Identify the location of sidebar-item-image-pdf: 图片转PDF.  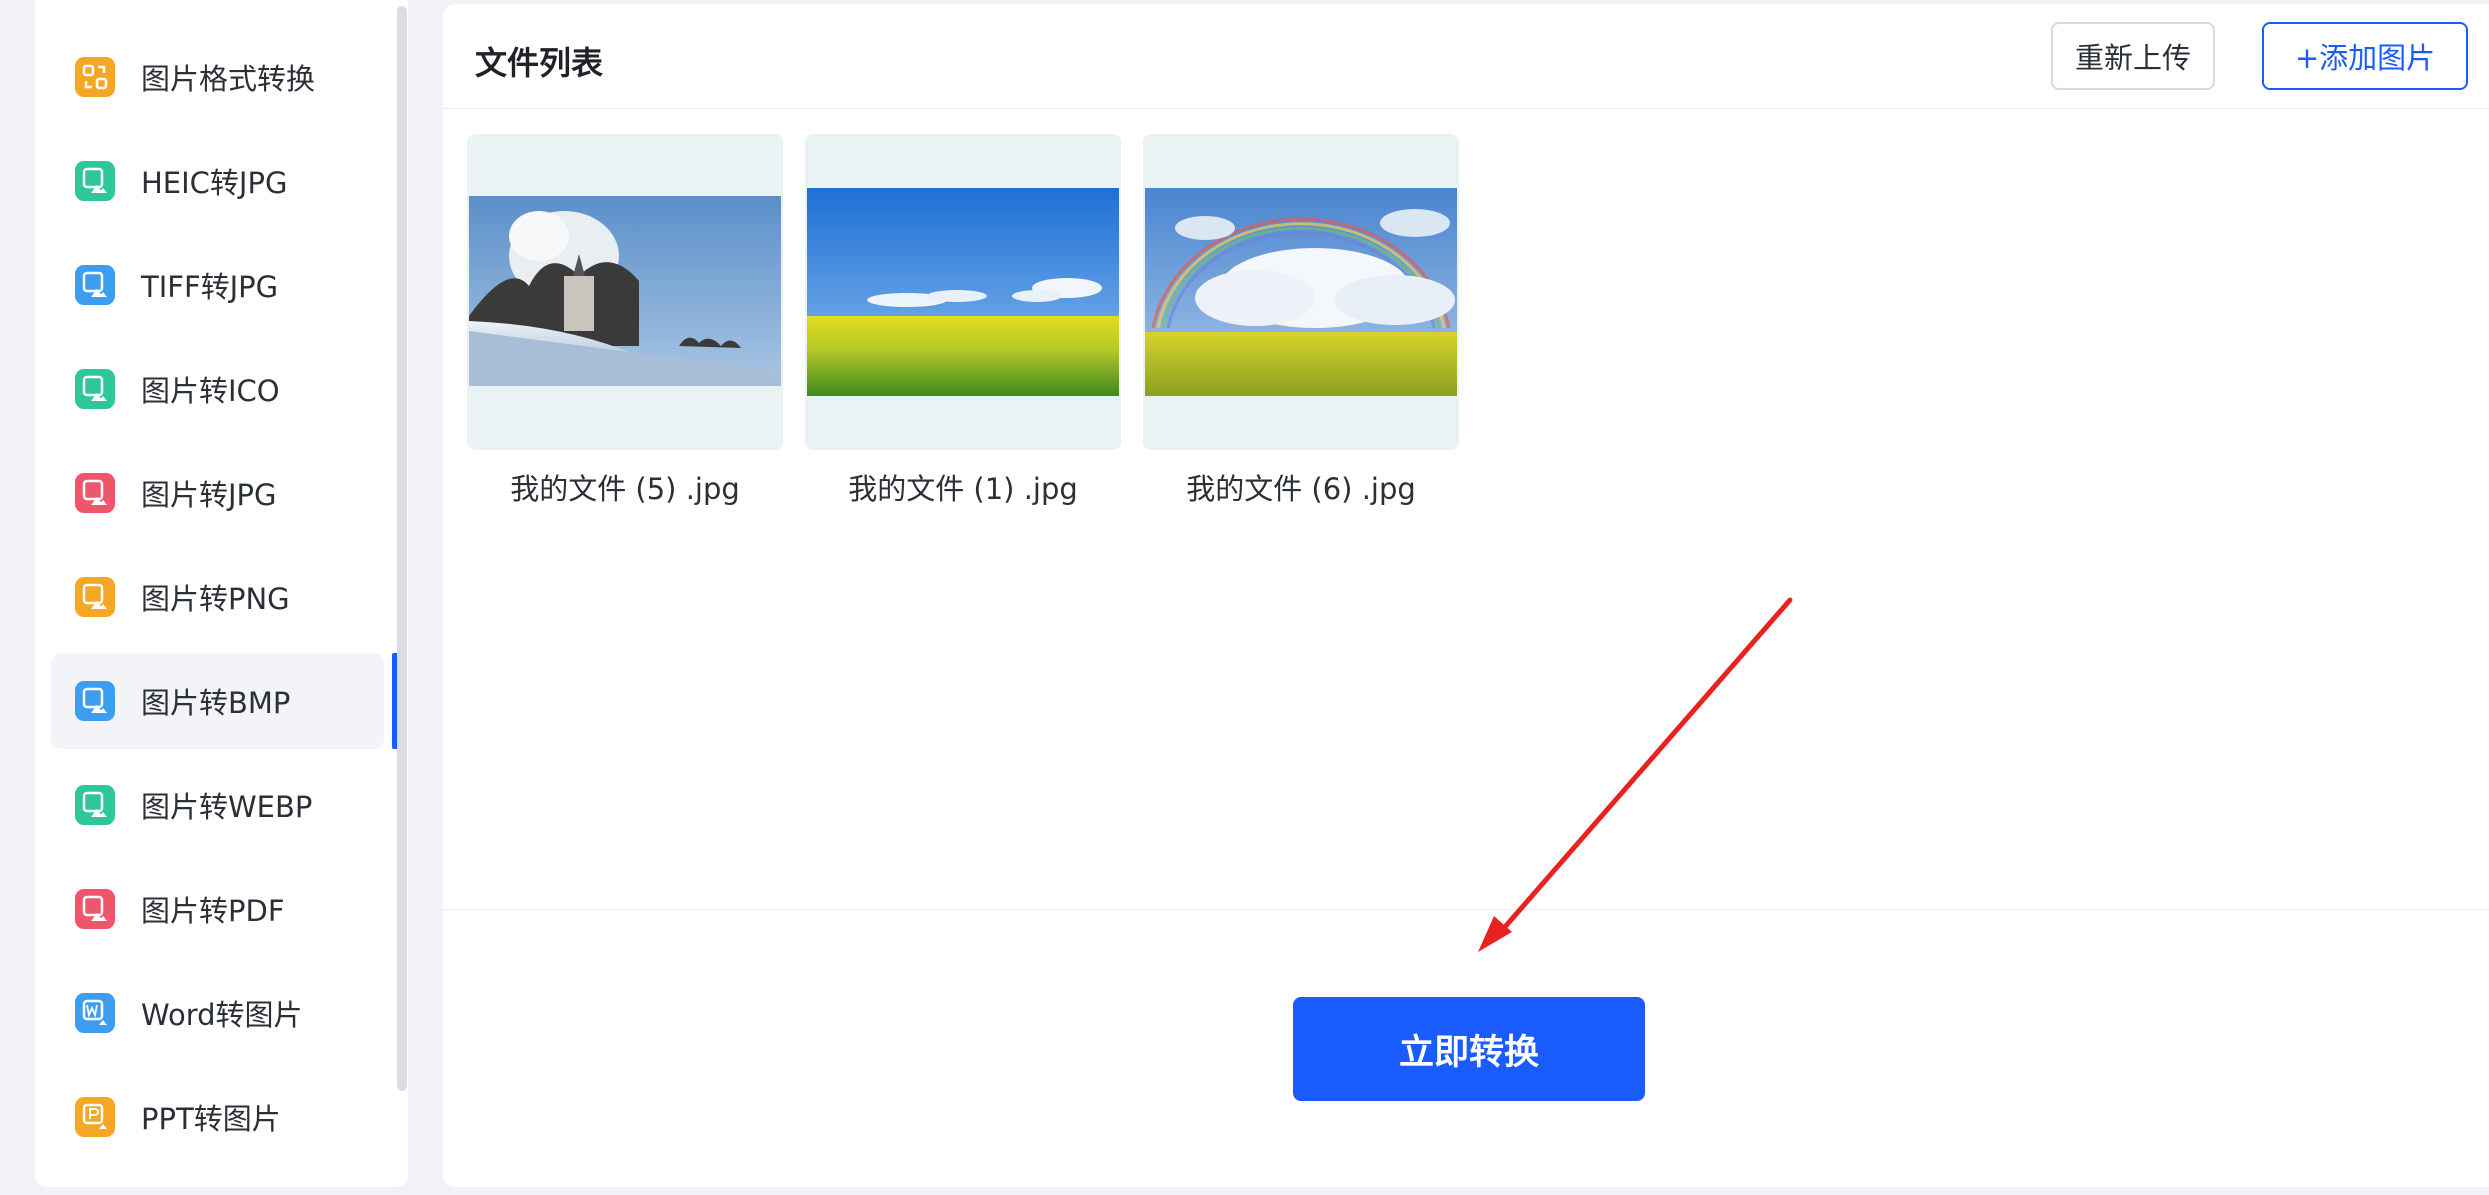
(217, 909).